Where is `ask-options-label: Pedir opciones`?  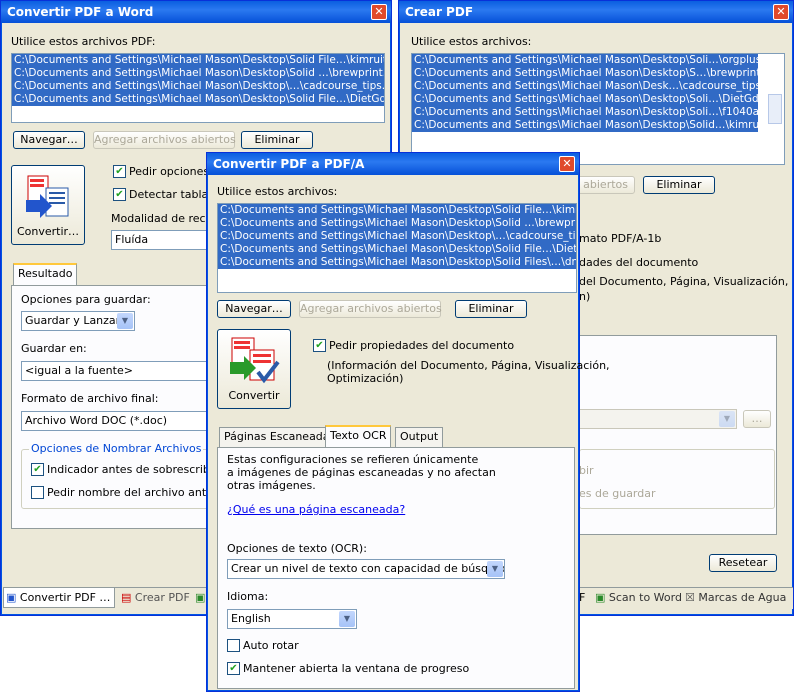
ask-options-label: Pedir opciones is located at coordinates (169, 171).